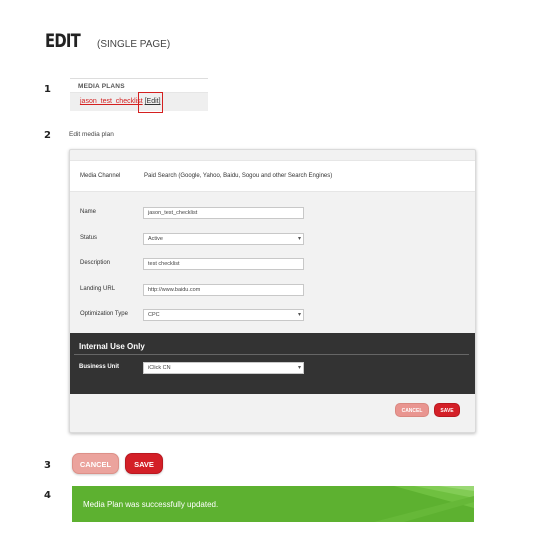  Describe the element at coordinates (447, 410) in the screenshot. I see `form-save-button: SAVE` at that location.